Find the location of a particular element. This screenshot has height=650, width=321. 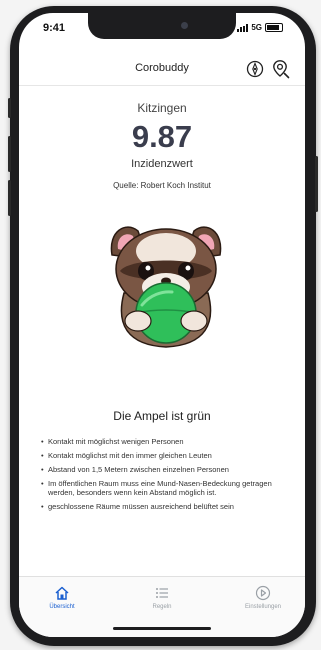

volume-up-button is located at coordinates (9, 154).